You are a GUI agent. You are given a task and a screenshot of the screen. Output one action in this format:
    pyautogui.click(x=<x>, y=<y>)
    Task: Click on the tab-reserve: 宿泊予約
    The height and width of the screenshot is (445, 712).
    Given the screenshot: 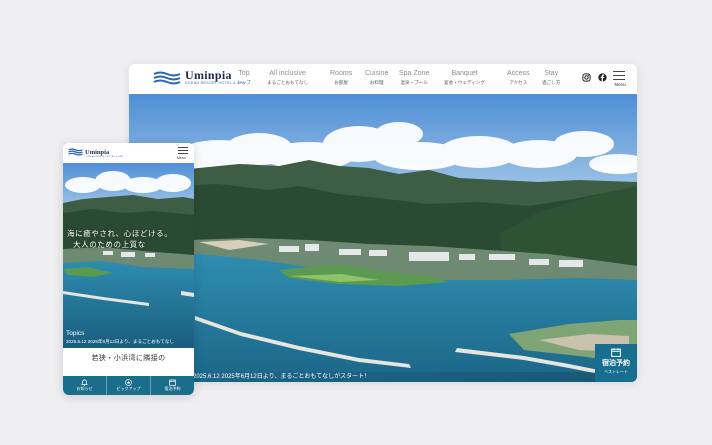 What is the action you would take?
    pyautogui.click(x=172, y=385)
    